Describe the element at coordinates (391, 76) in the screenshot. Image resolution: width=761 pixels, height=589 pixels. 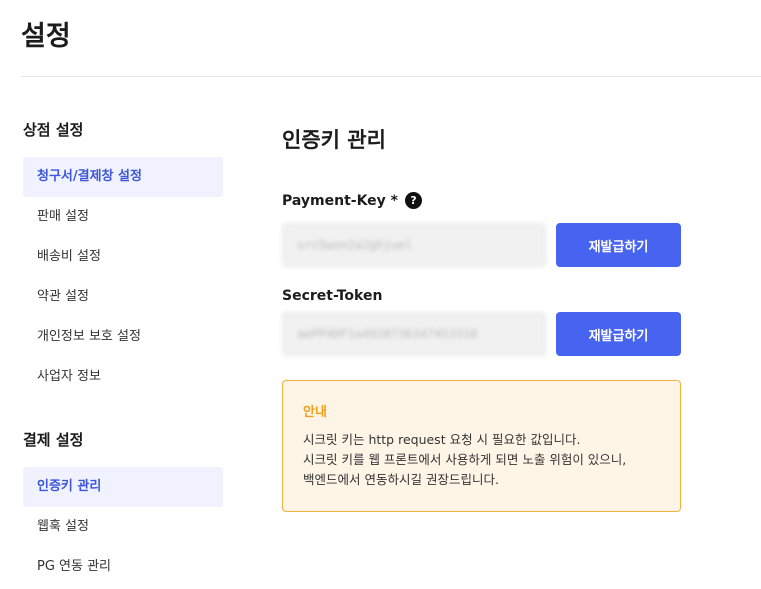
I see `header-divider` at that location.